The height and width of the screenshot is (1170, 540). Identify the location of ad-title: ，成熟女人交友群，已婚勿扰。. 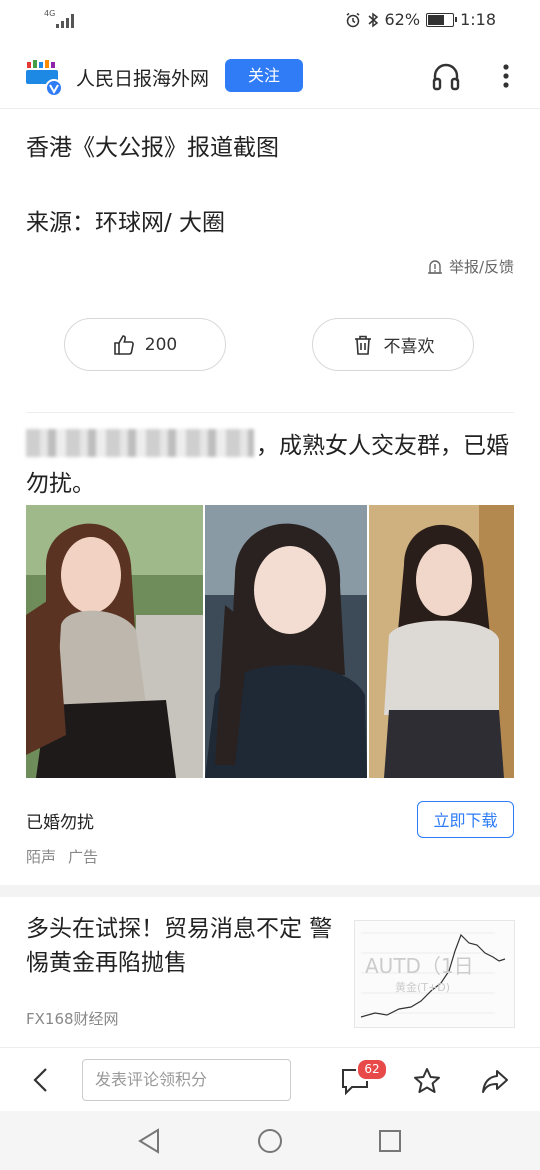
(271, 465).